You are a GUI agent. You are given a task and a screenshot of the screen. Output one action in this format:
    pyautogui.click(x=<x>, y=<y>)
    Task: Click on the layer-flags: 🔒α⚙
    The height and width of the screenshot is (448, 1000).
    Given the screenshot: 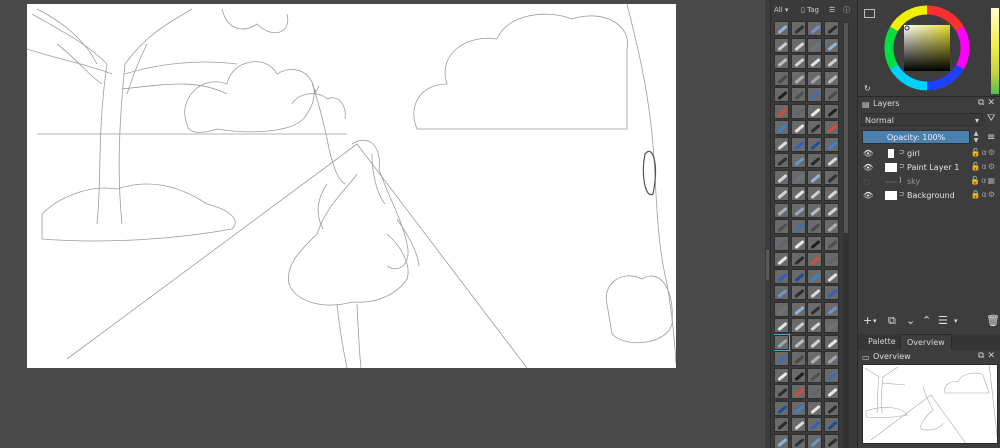 What is the action you would take?
    pyautogui.click(x=983, y=194)
    